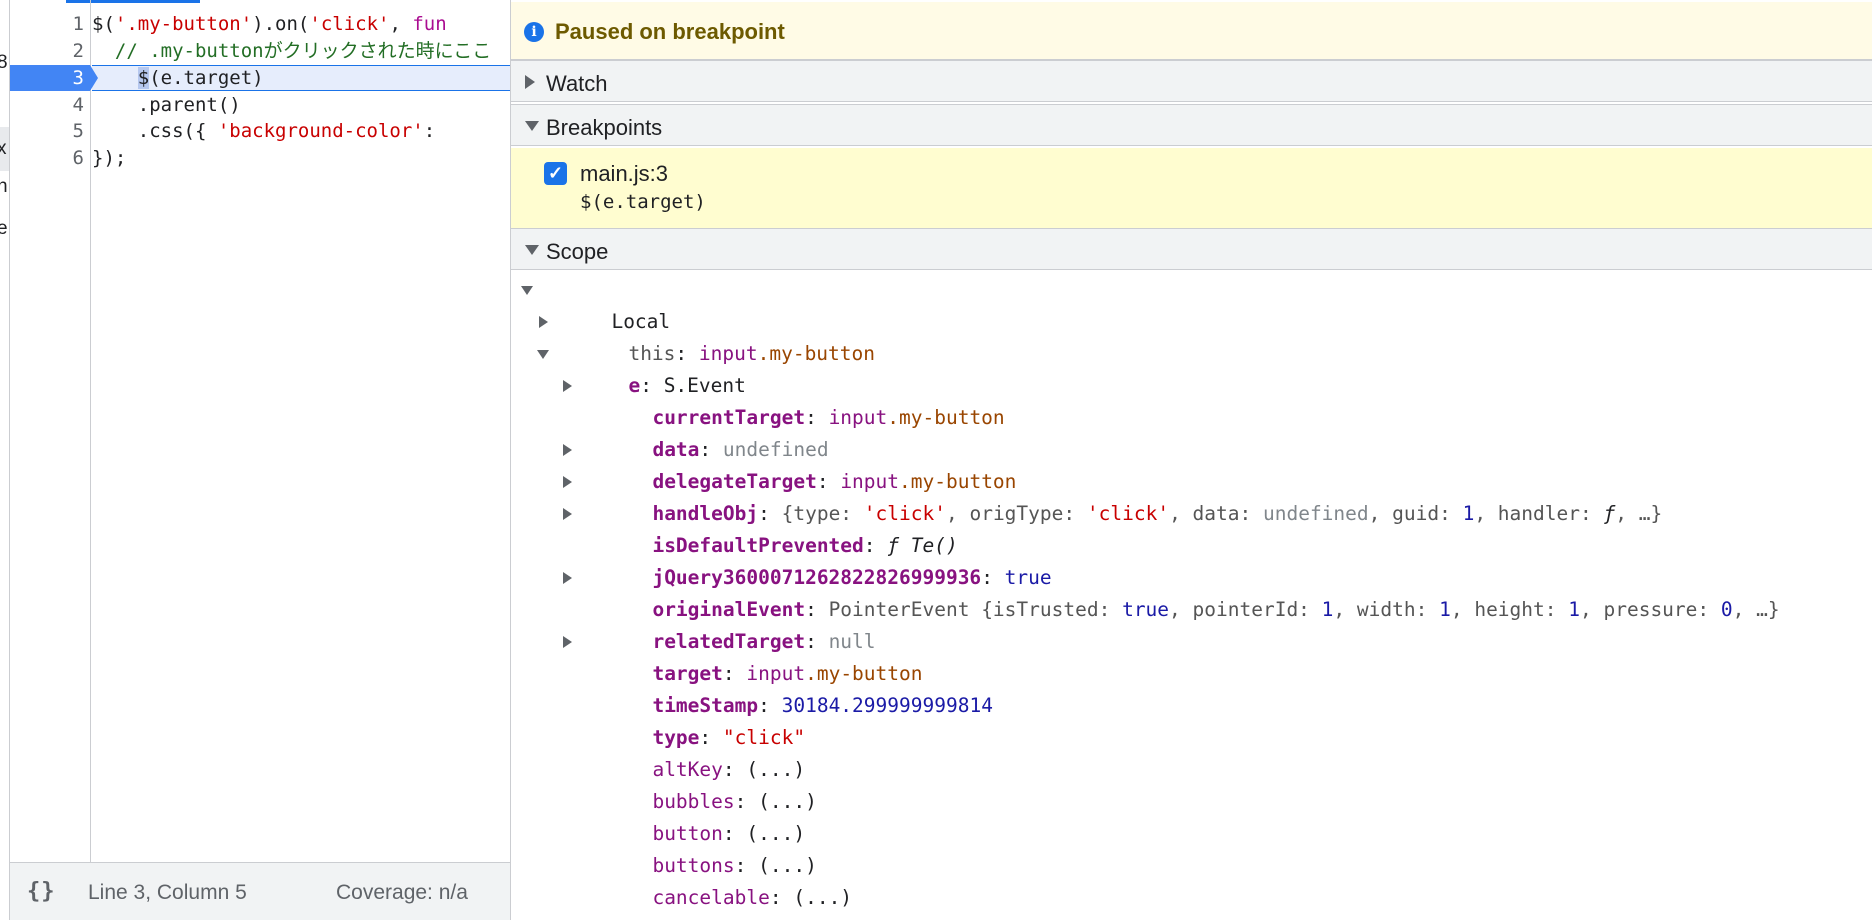 The image size is (1872, 920). What do you see at coordinates (3, 149) in the screenshot?
I see `navigator-glyph: x` at bounding box center [3, 149].